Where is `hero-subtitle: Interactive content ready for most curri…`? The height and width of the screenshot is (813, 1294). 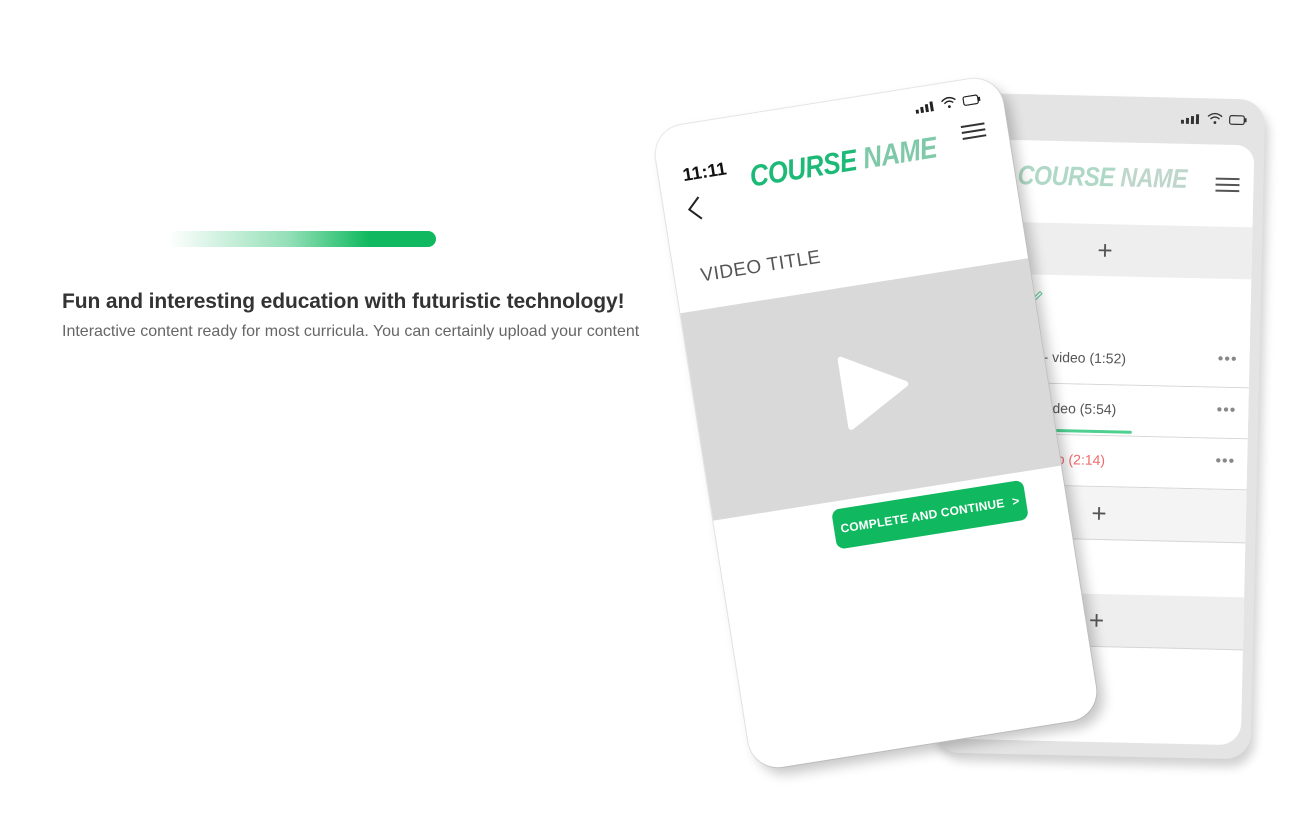
hero-subtitle: Interactive content ready for most curri… is located at coordinates (351, 331).